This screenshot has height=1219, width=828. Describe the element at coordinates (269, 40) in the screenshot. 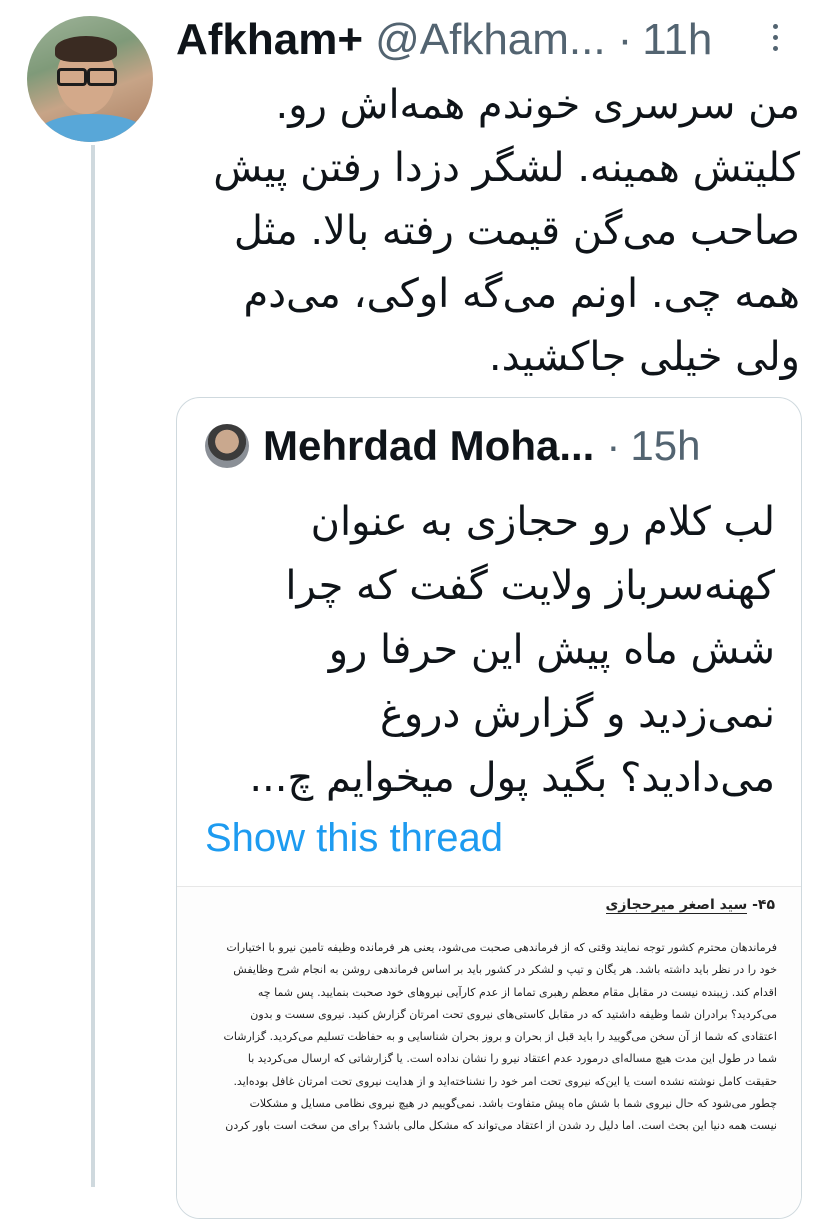

I see `author-name: Afkham+` at that location.